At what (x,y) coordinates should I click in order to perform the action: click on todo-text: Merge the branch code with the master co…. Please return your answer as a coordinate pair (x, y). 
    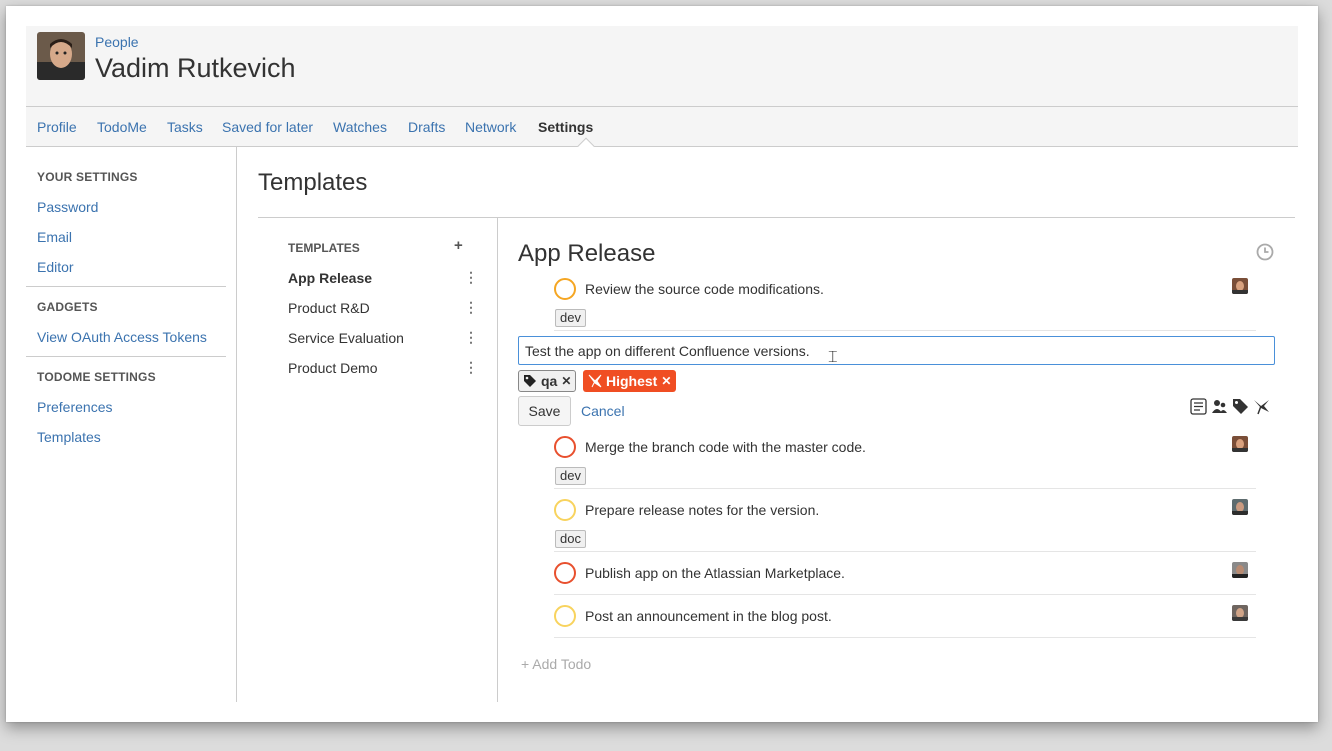
    Looking at the image, I should click on (725, 447).